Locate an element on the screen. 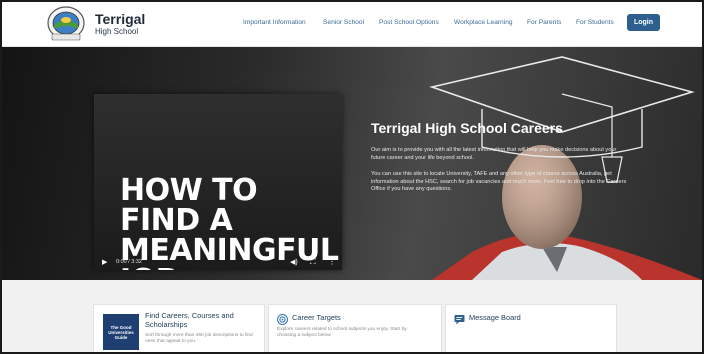 The image size is (704, 354). school-name: Terrigal is located at coordinates (120, 19).